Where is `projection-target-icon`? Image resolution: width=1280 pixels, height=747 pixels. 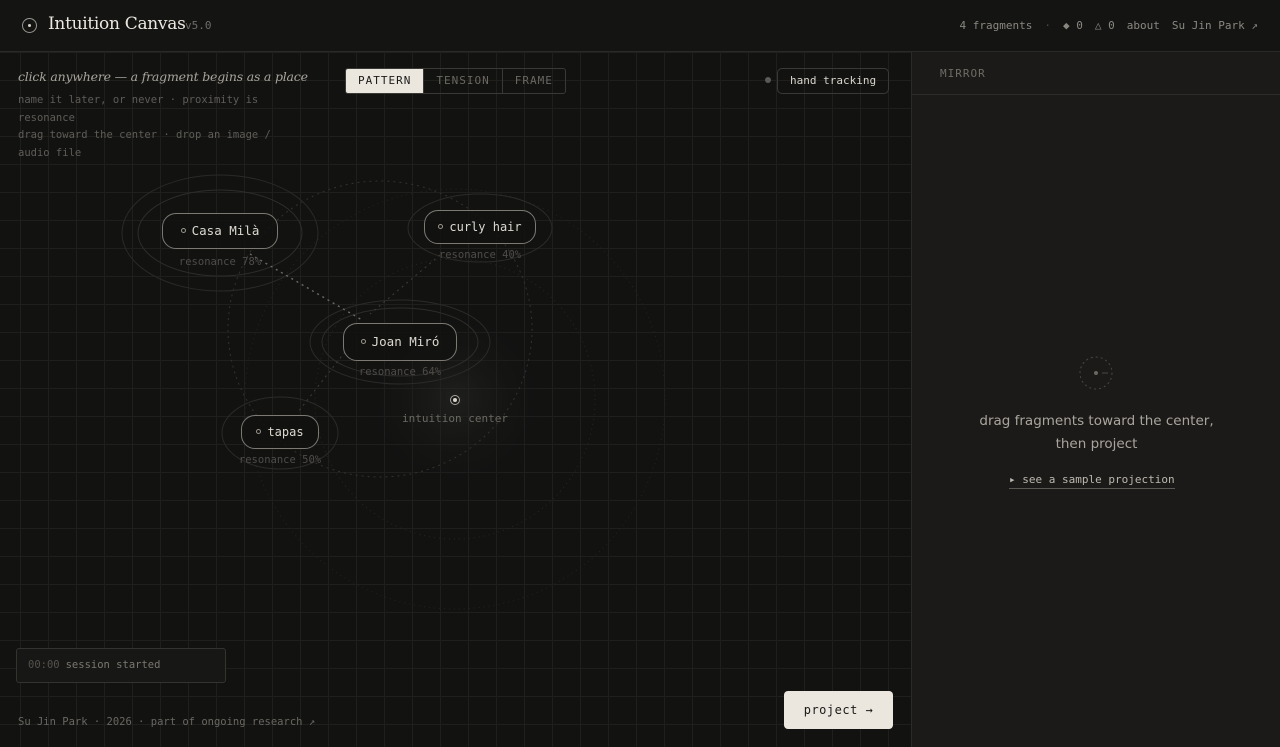 projection-target-icon is located at coordinates (1096, 373).